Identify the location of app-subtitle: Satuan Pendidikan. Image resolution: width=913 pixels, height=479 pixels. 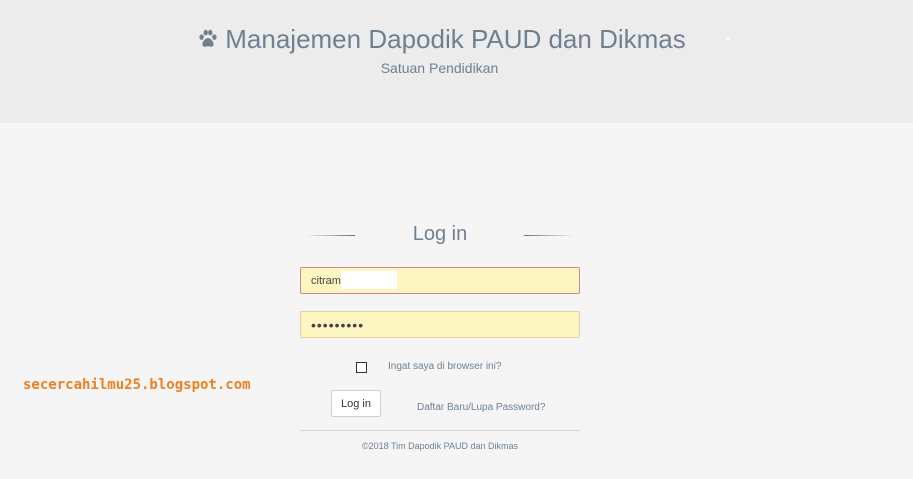
(439, 68).